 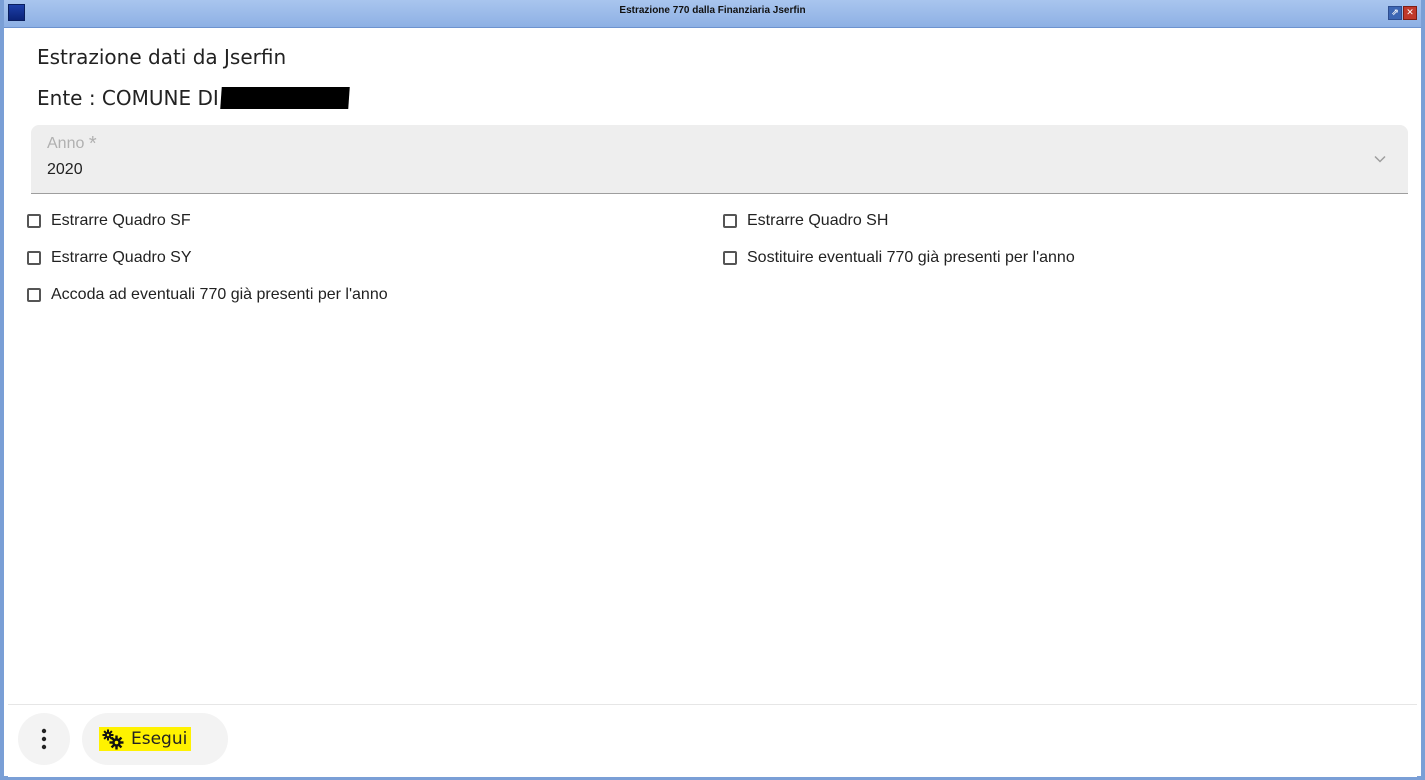 I want to click on ente-label: Ente : COMUNE DI, so click(x=128, y=98).